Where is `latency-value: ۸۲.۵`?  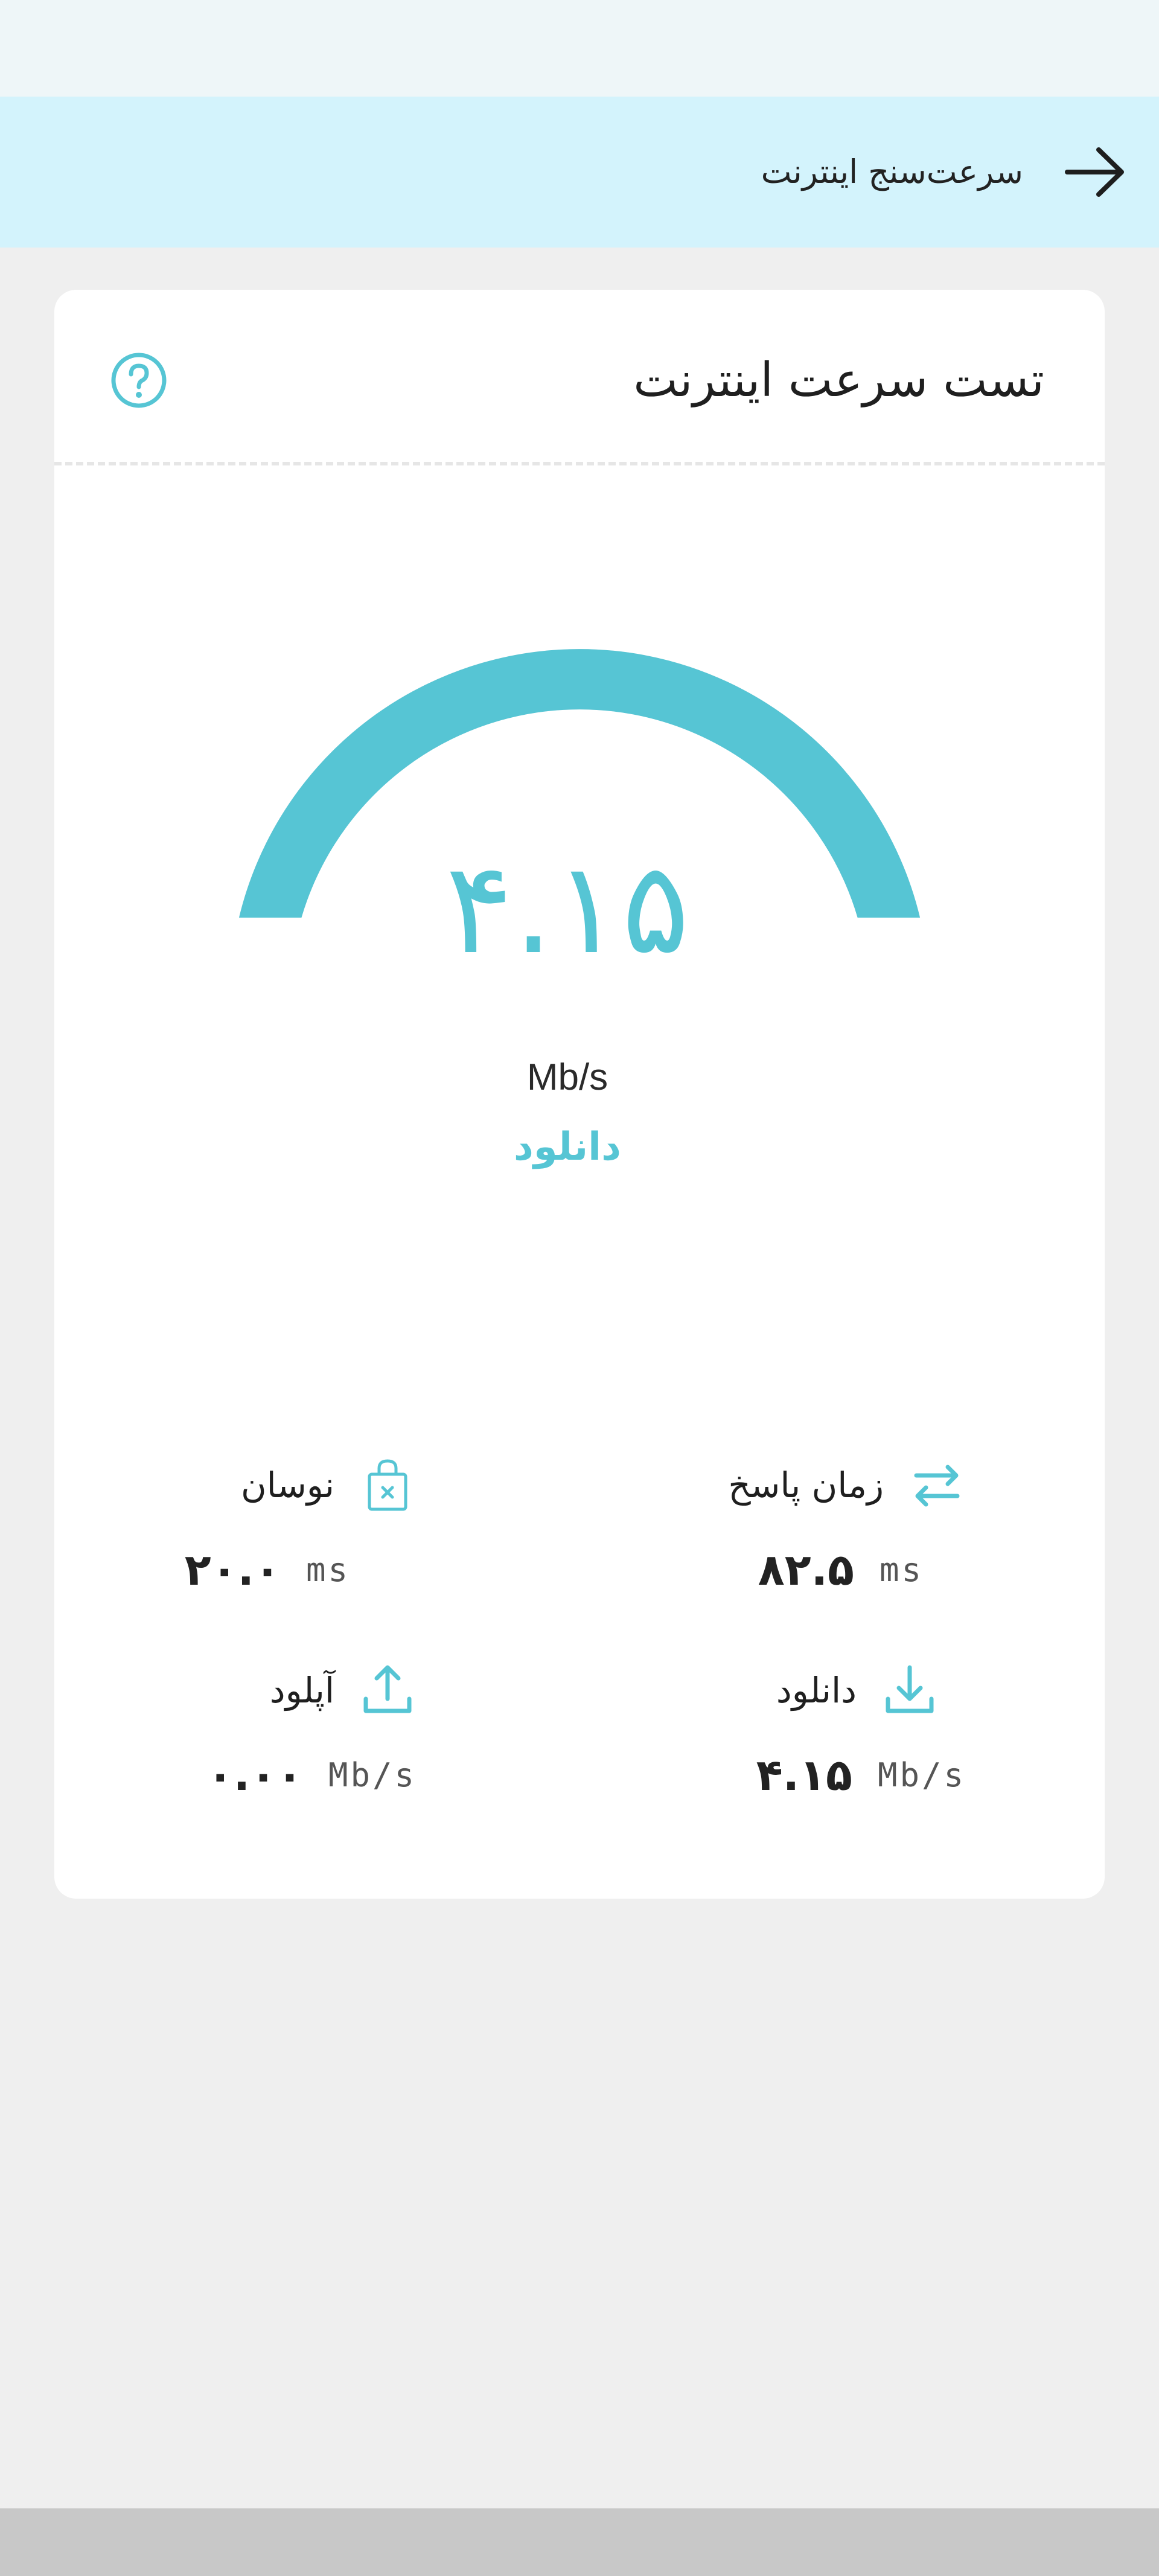
latency-value: ۸۲.۵ is located at coordinates (806, 1569).